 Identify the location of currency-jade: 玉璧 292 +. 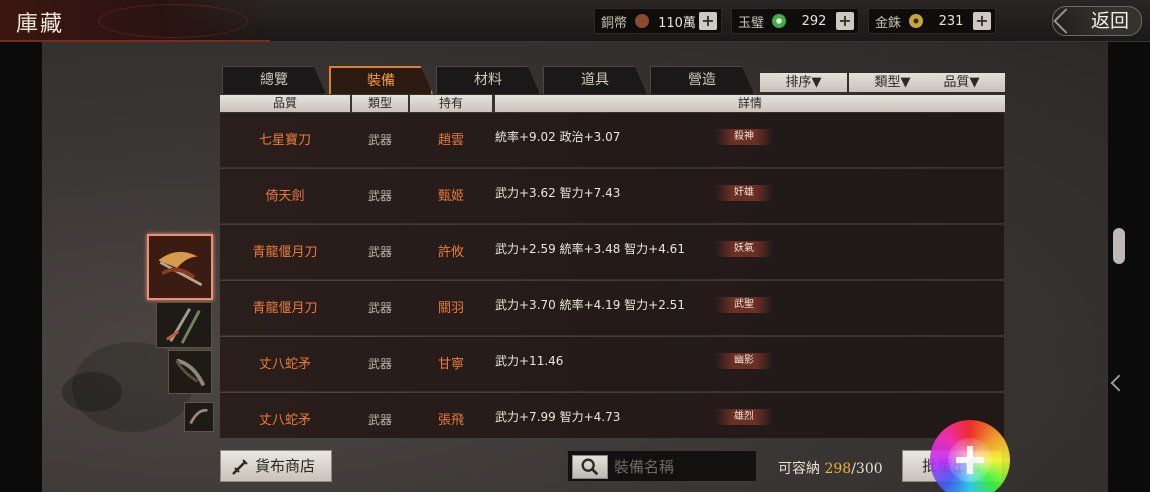
(795, 21).